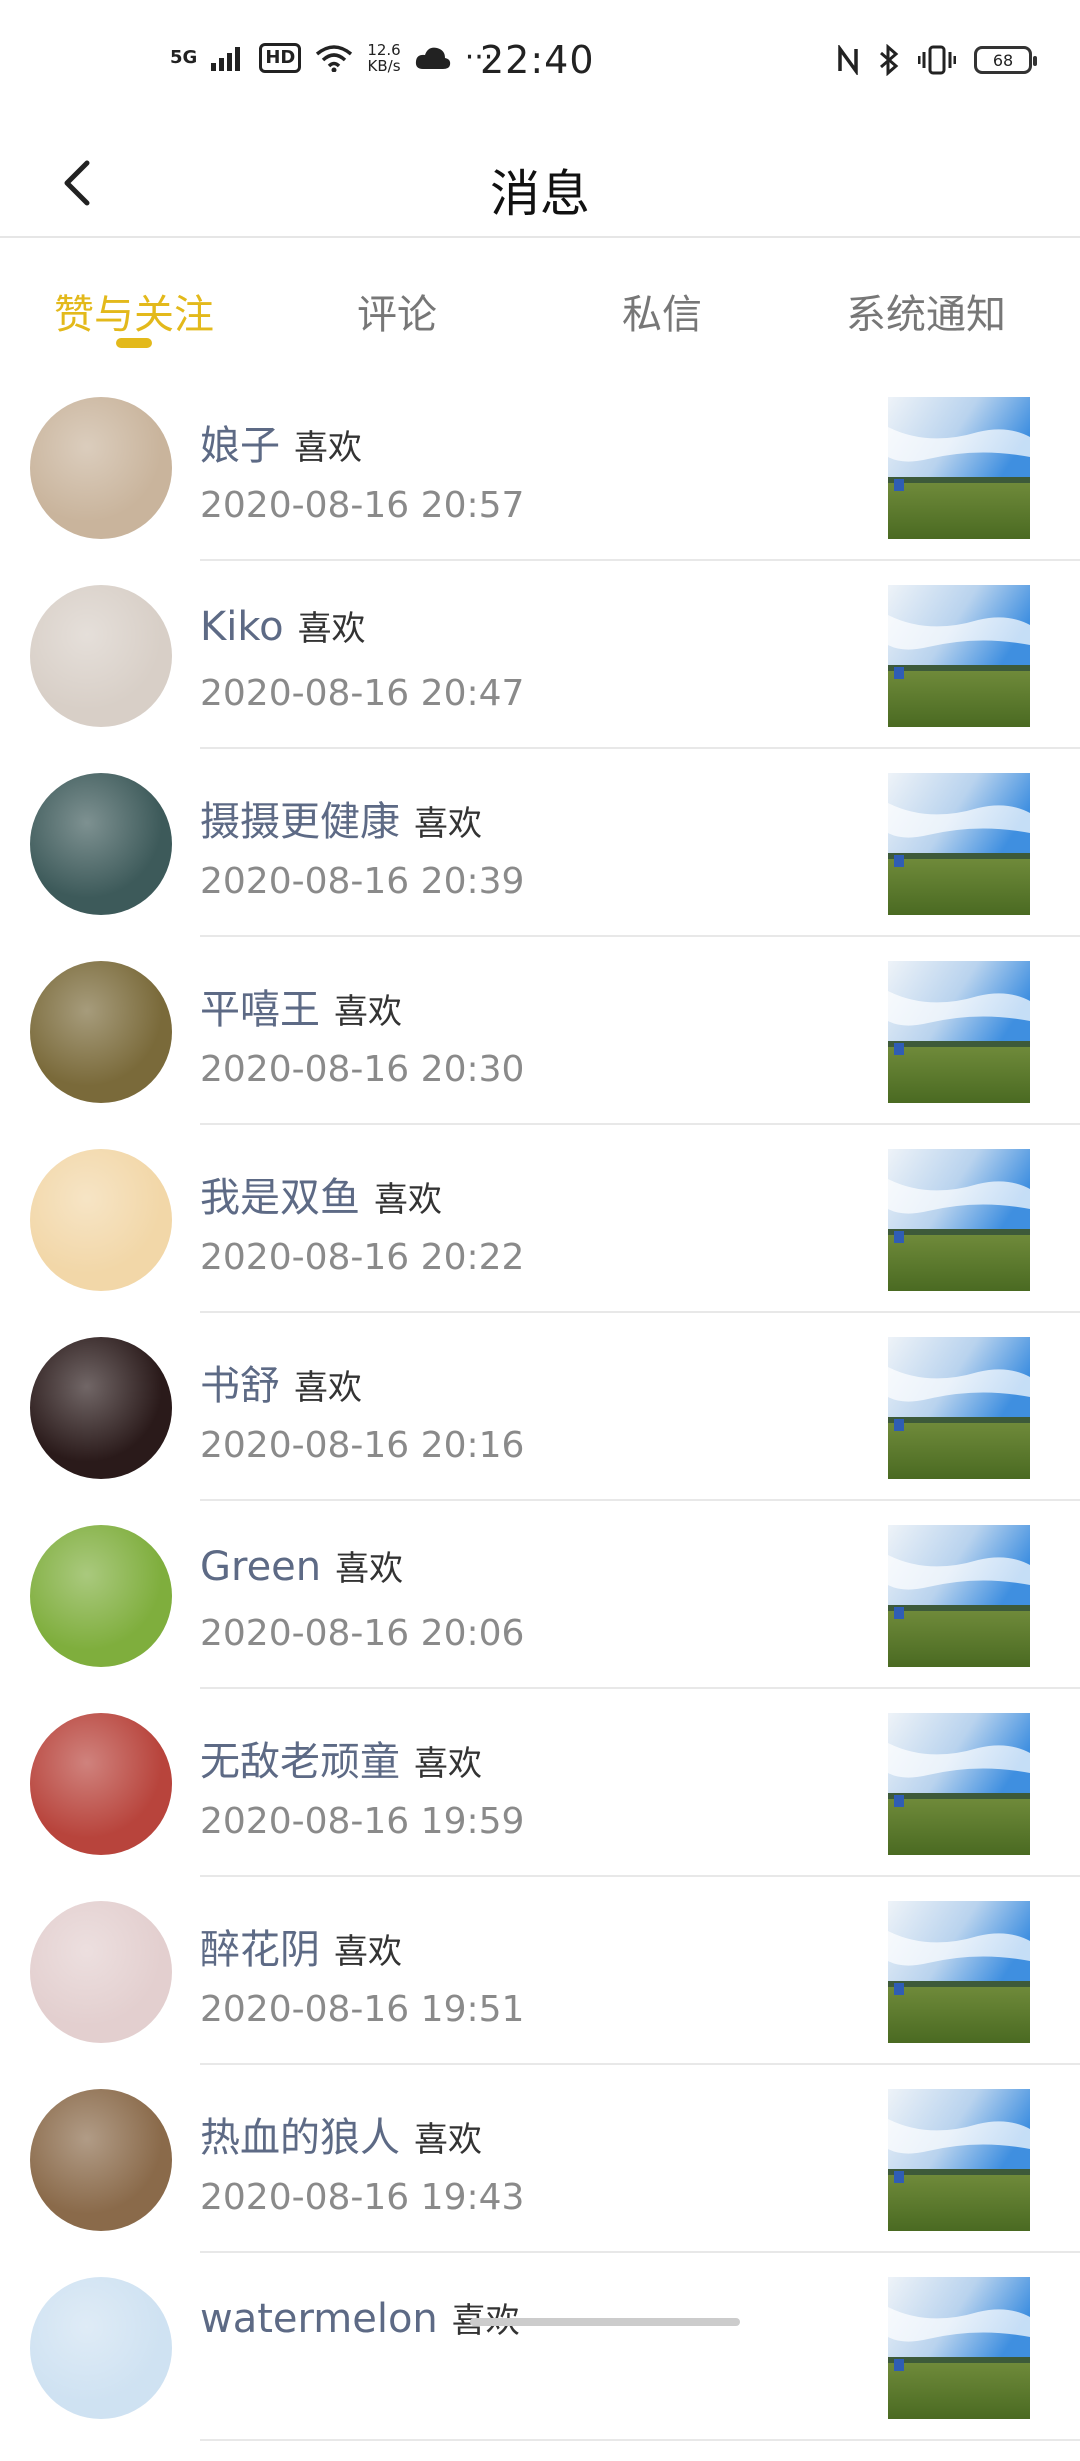  I want to click on timestamp: 2020-08-16 19:59, so click(362, 1821).